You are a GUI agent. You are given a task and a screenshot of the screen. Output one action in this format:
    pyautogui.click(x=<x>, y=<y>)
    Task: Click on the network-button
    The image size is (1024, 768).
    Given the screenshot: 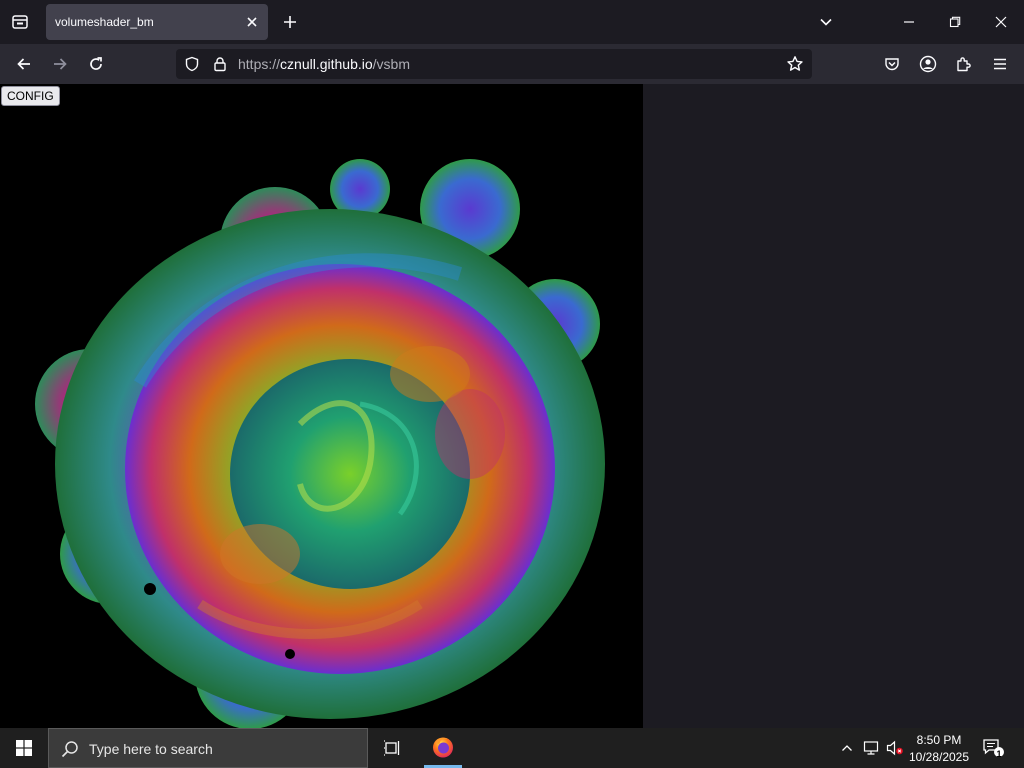 What is the action you would take?
    pyautogui.click(x=871, y=748)
    